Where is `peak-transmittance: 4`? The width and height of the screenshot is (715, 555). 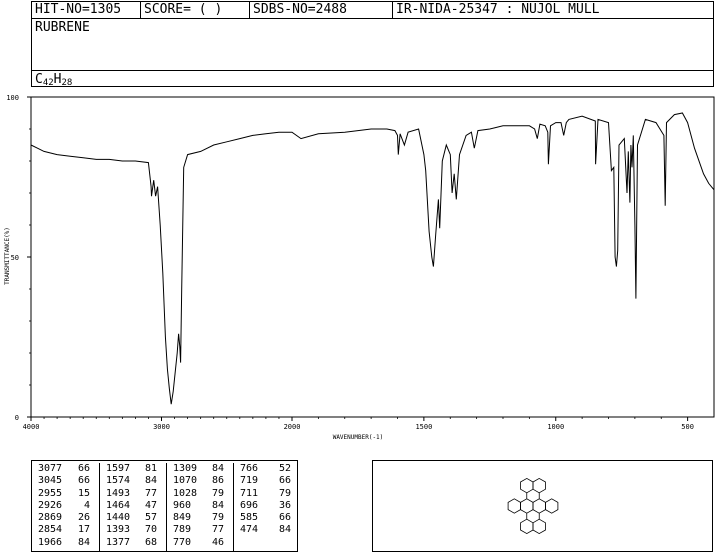 peak-transmittance: 4 is located at coordinates (86, 505).